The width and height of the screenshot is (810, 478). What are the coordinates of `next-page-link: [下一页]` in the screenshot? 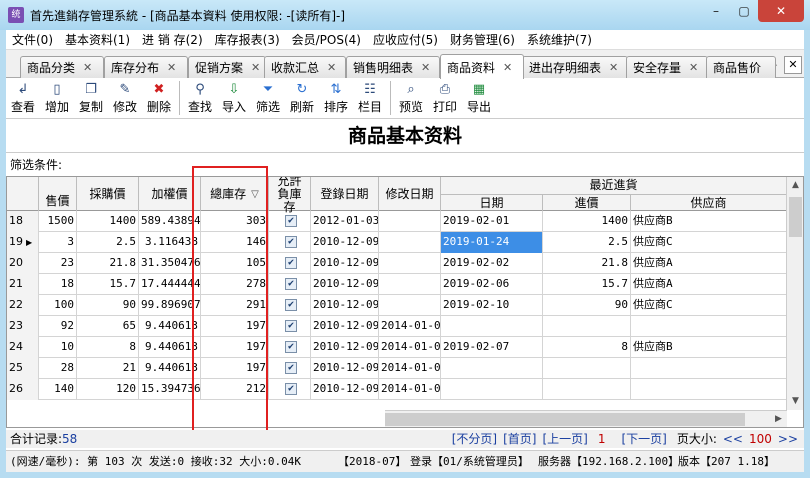 It's located at (643, 439).